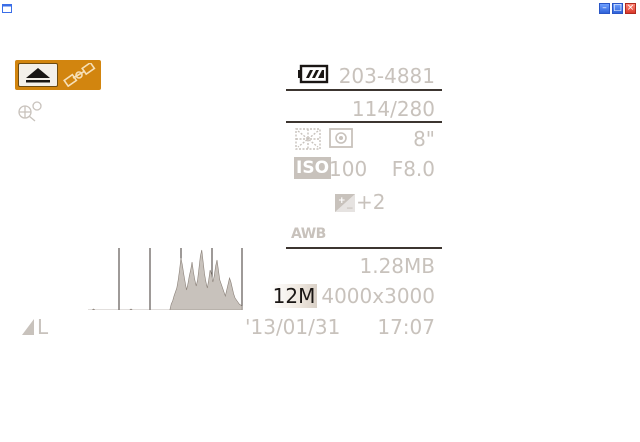  What do you see at coordinates (378, 296) in the screenshot?
I see `resolution: 4000x3000` at bounding box center [378, 296].